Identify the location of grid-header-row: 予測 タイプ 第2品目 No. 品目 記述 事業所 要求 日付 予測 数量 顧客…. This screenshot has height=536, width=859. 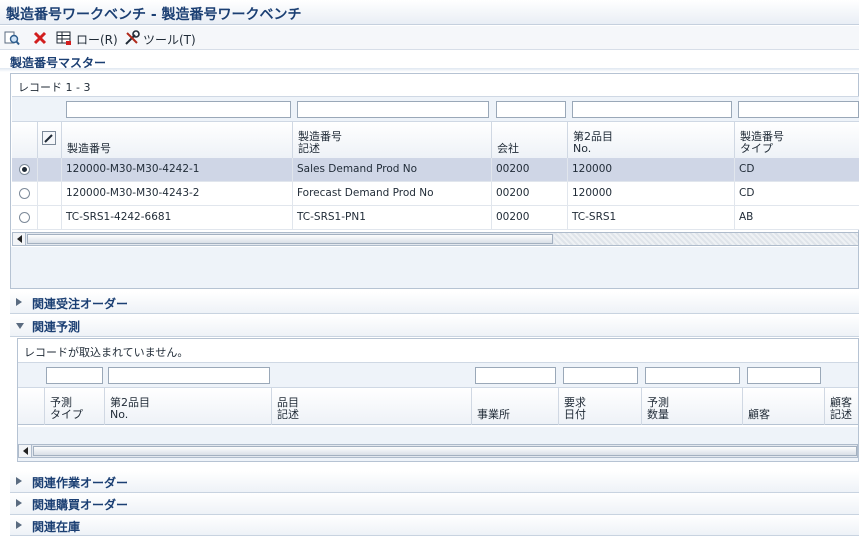
(438, 406).